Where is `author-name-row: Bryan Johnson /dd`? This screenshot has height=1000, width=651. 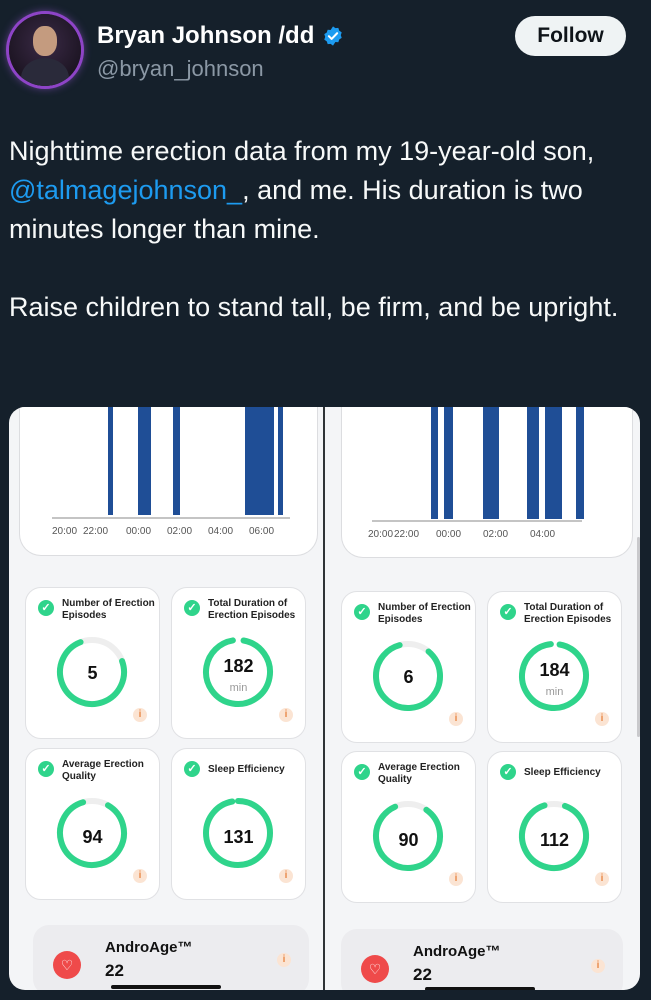 author-name-row: Bryan Johnson /dd is located at coordinates (220, 36).